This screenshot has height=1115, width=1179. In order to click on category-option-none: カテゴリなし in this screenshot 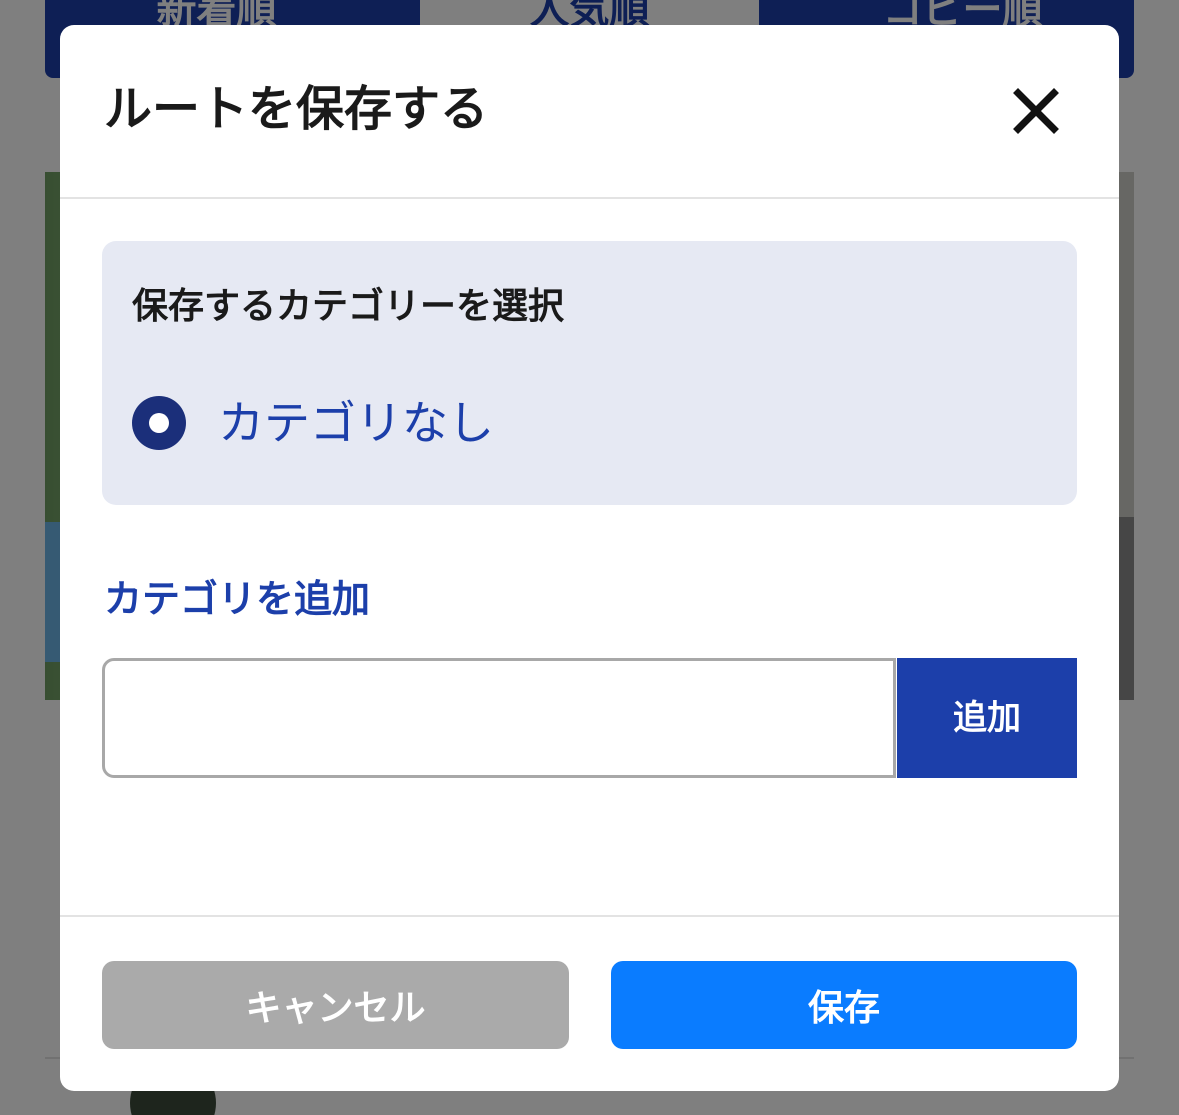, I will do `click(313, 423)`.